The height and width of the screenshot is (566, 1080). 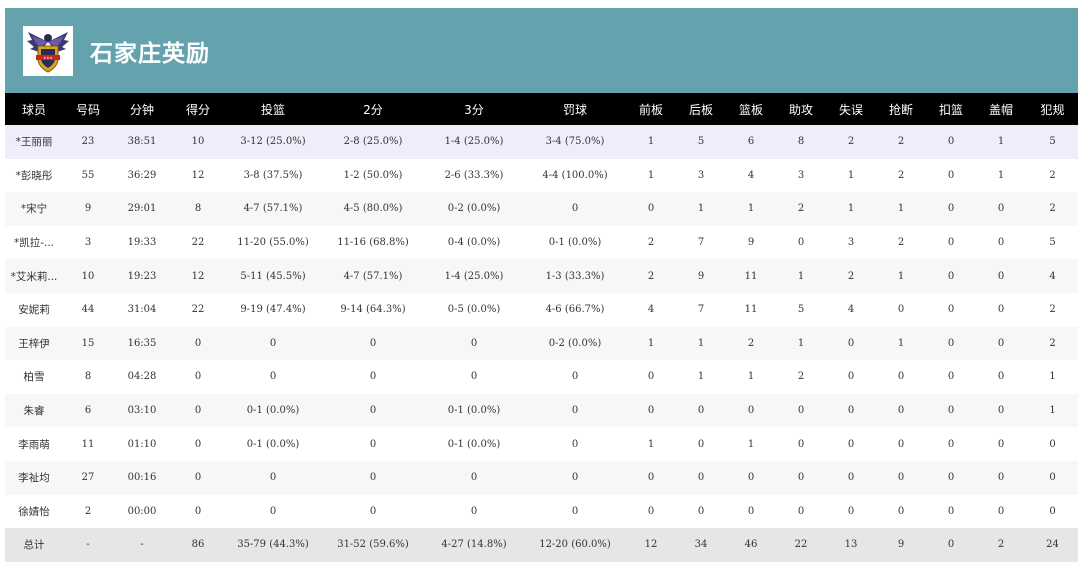 What do you see at coordinates (541, 511) in the screenshot?
I see `player-row: 徐婧怡 2 00:00 0 0 0 0 0 0 0 0 0 0 0 0 0 0` at bounding box center [541, 511].